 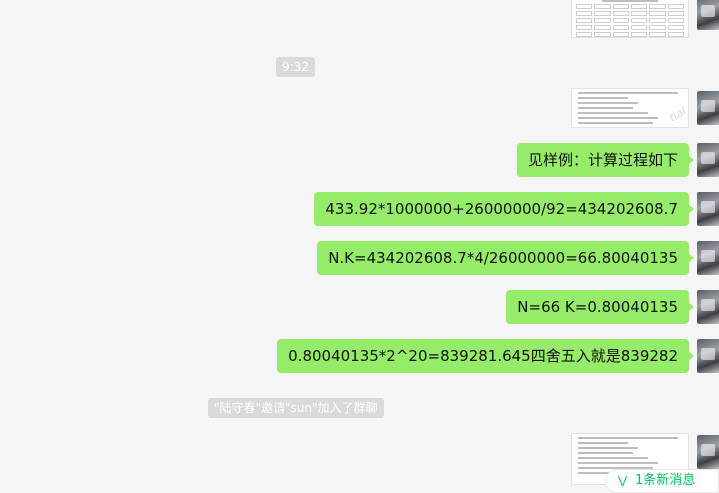 What do you see at coordinates (505, 258) in the screenshot?
I see `message-bubble: N.K=434202608.7*4/26000000=66.80040135` at bounding box center [505, 258].